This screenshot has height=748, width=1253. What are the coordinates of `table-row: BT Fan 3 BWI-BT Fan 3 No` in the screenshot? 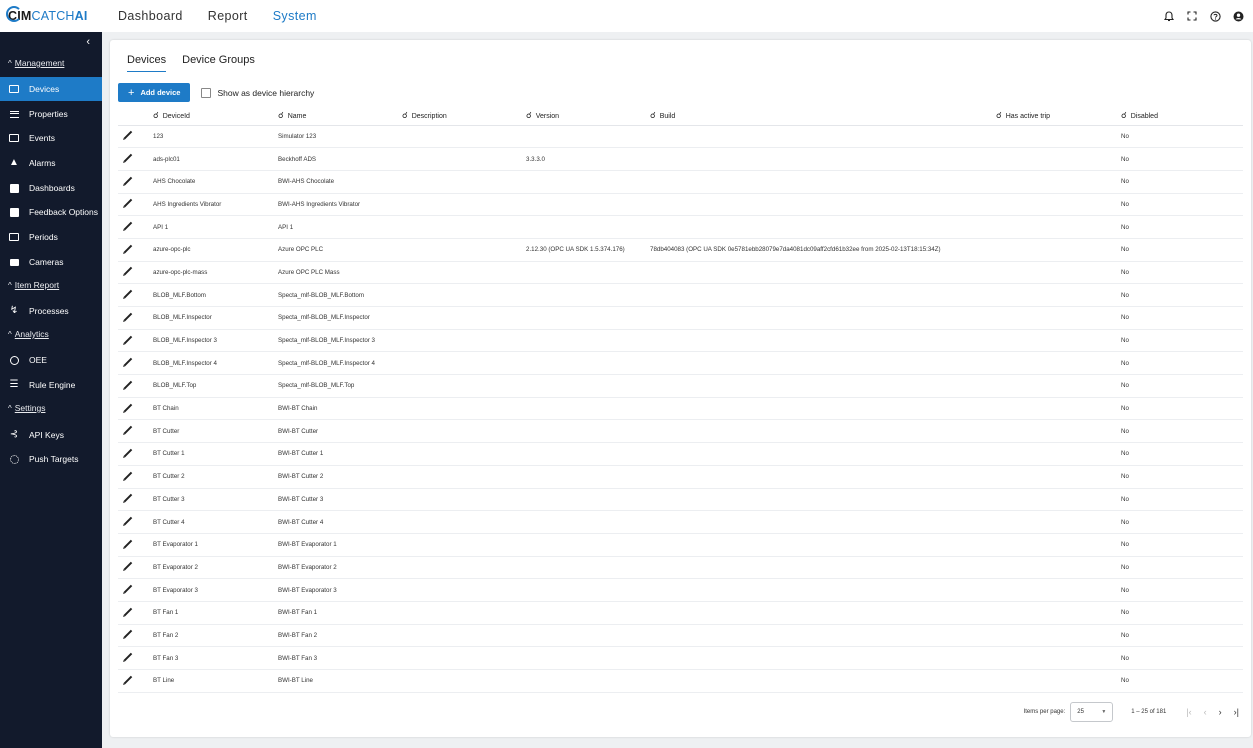 It's located at (680, 658).